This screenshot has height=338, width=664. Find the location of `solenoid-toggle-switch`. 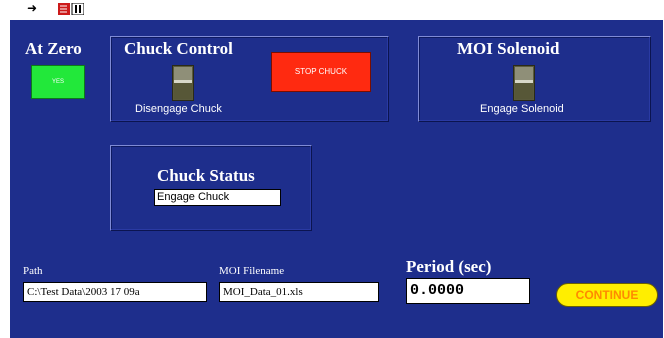

solenoid-toggle-switch is located at coordinates (524, 83).